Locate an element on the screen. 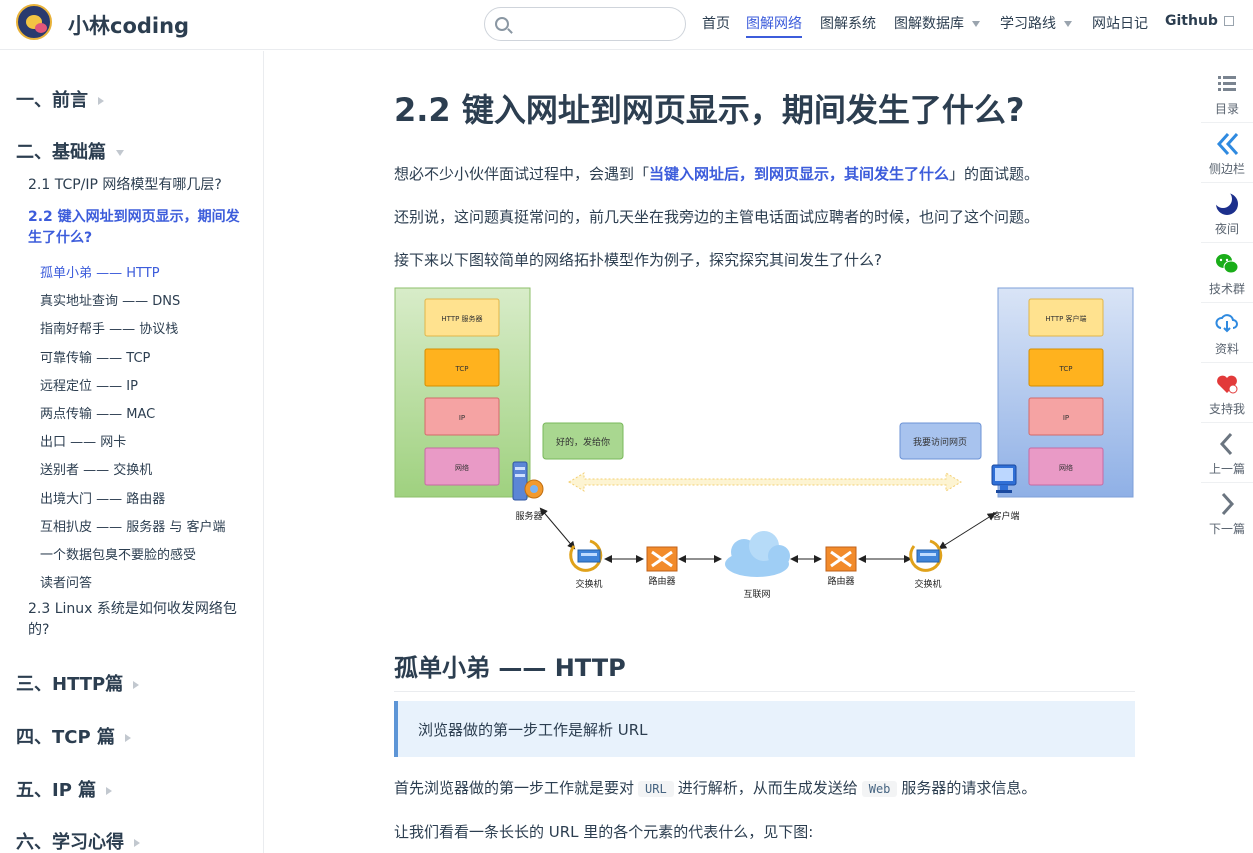  toolbar-sidebar-button: 侧边栏 is located at coordinates (1227, 154).